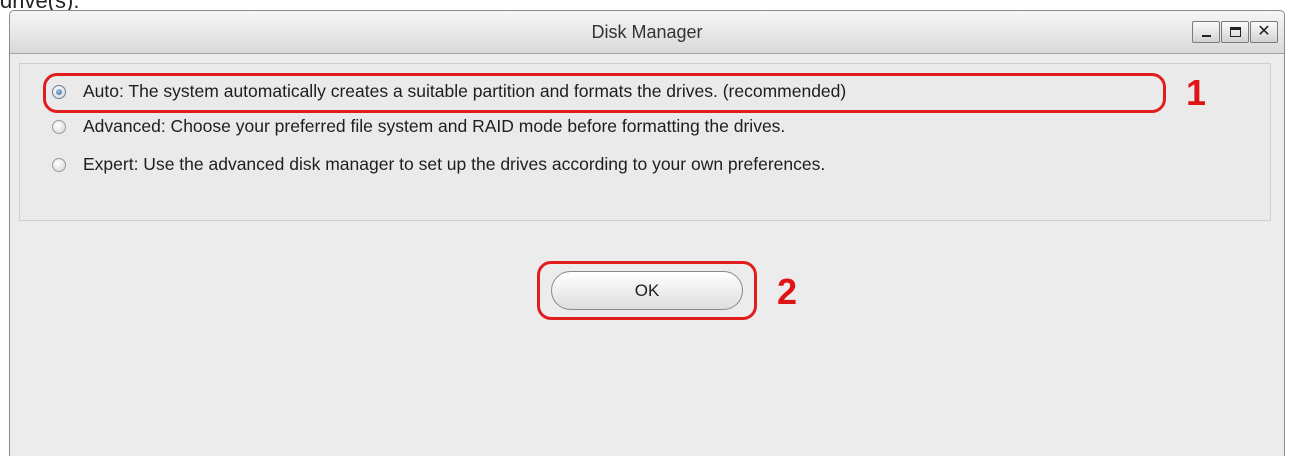 Image resolution: width=1290 pixels, height=456 pixels. What do you see at coordinates (1196, 92) in the screenshot?
I see `step-1-marker: 1` at bounding box center [1196, 92].